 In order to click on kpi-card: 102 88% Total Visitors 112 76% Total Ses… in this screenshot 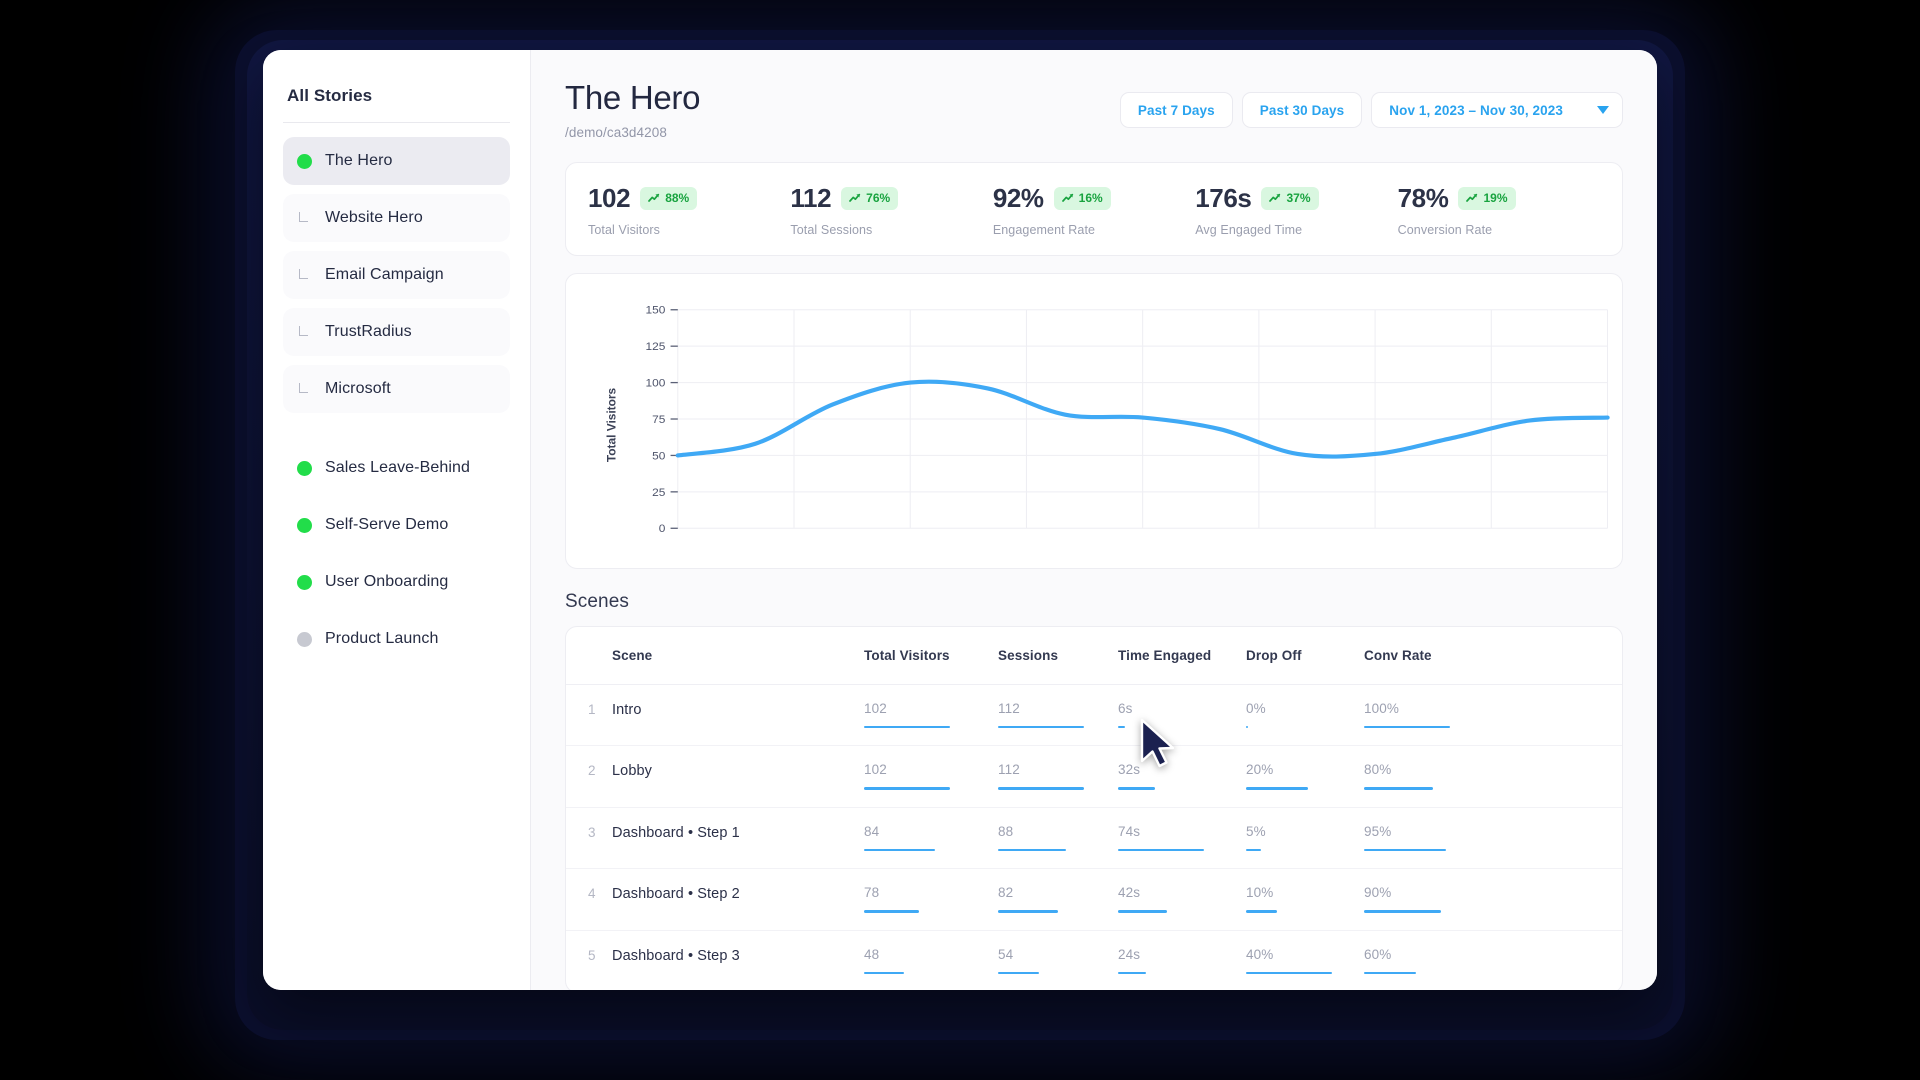, I will do `click(1094, 208)`.